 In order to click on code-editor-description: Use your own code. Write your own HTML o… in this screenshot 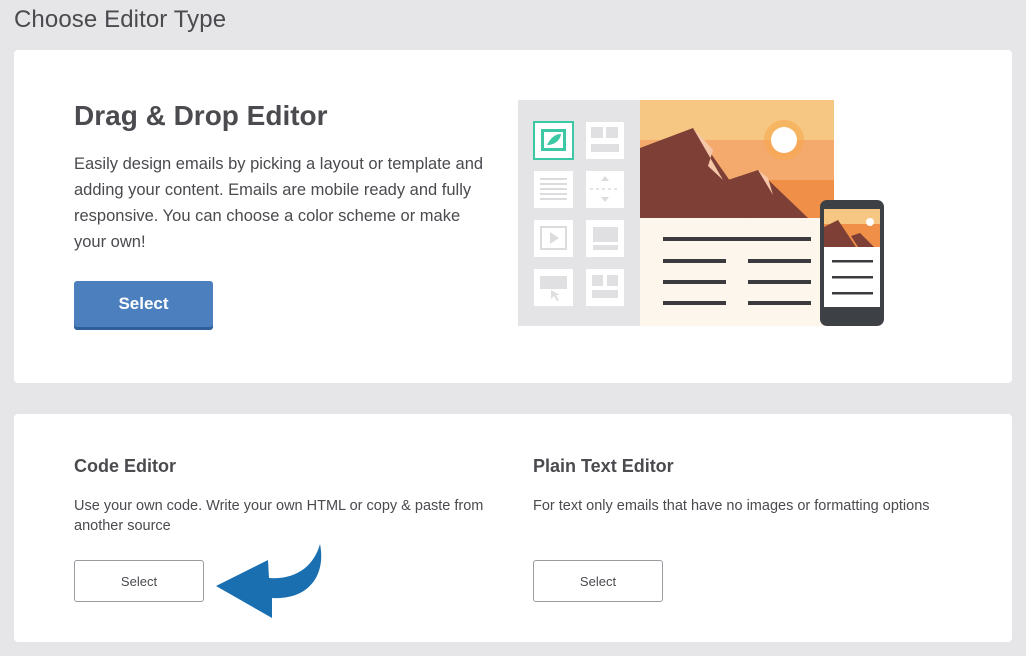, I will do `click(279, 516)`.